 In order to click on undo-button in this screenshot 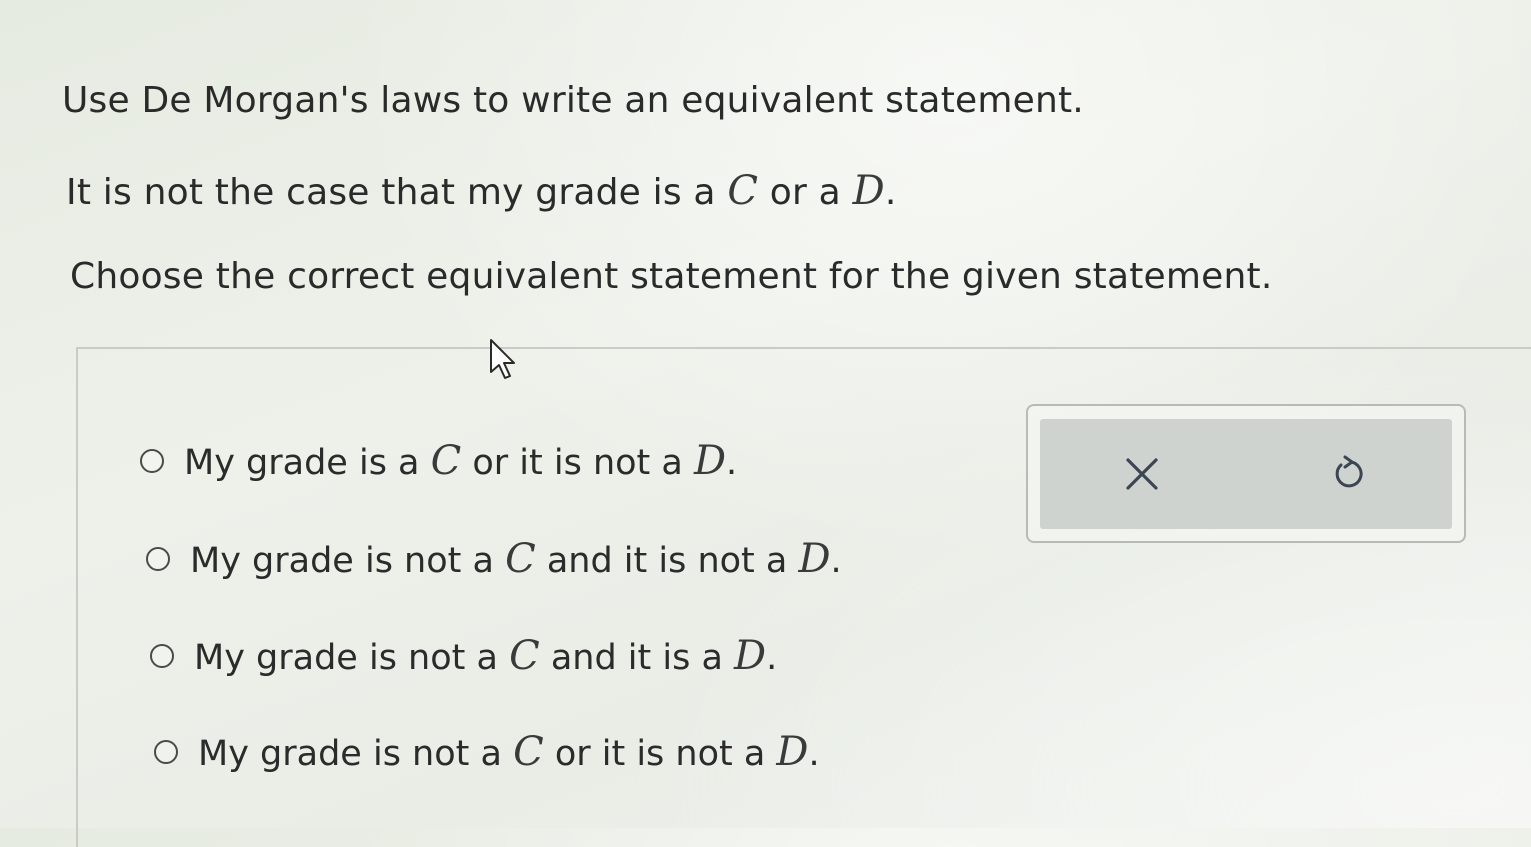, I will do `click(1348, 474)`.